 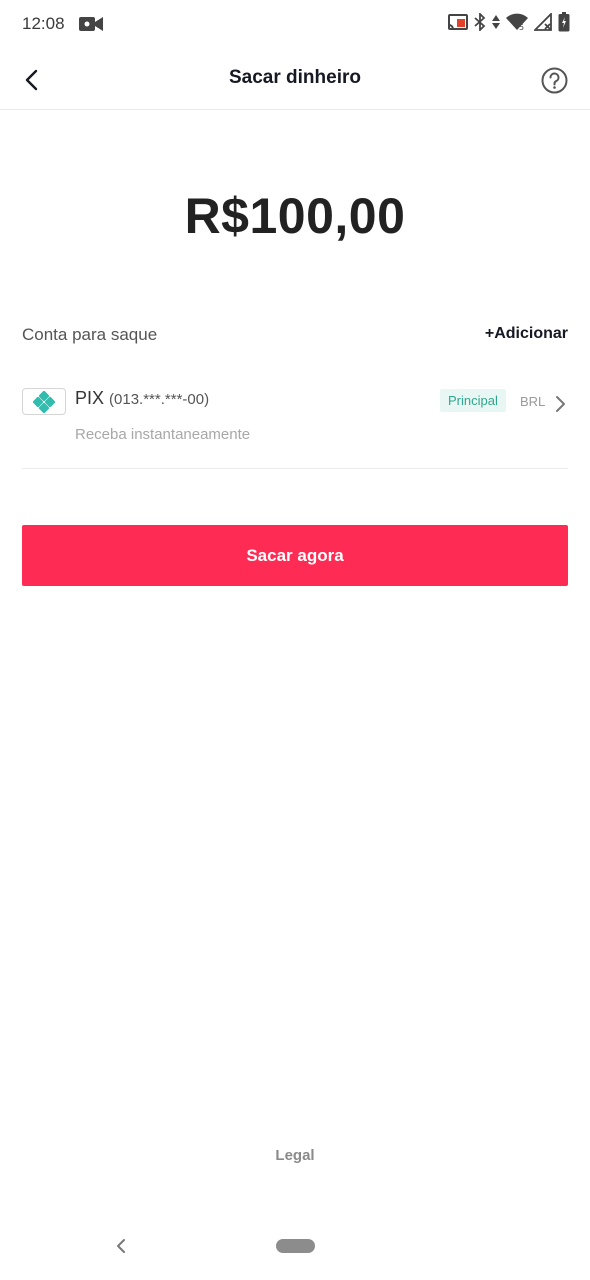 What do you see at coordinates (295, 25) in the screenshot?
I see `status-bar: 12:08 5` at bounding box center [295, 25].